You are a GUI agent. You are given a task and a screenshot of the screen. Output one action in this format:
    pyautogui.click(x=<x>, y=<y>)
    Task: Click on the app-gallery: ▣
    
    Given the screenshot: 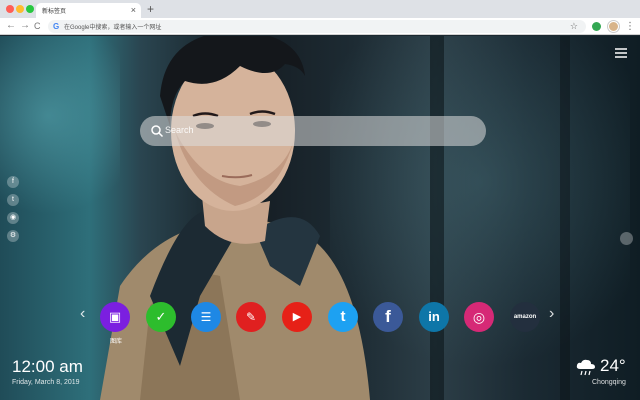 What is the action you would take?
    pyautogui.click(x=115, y=317)
    